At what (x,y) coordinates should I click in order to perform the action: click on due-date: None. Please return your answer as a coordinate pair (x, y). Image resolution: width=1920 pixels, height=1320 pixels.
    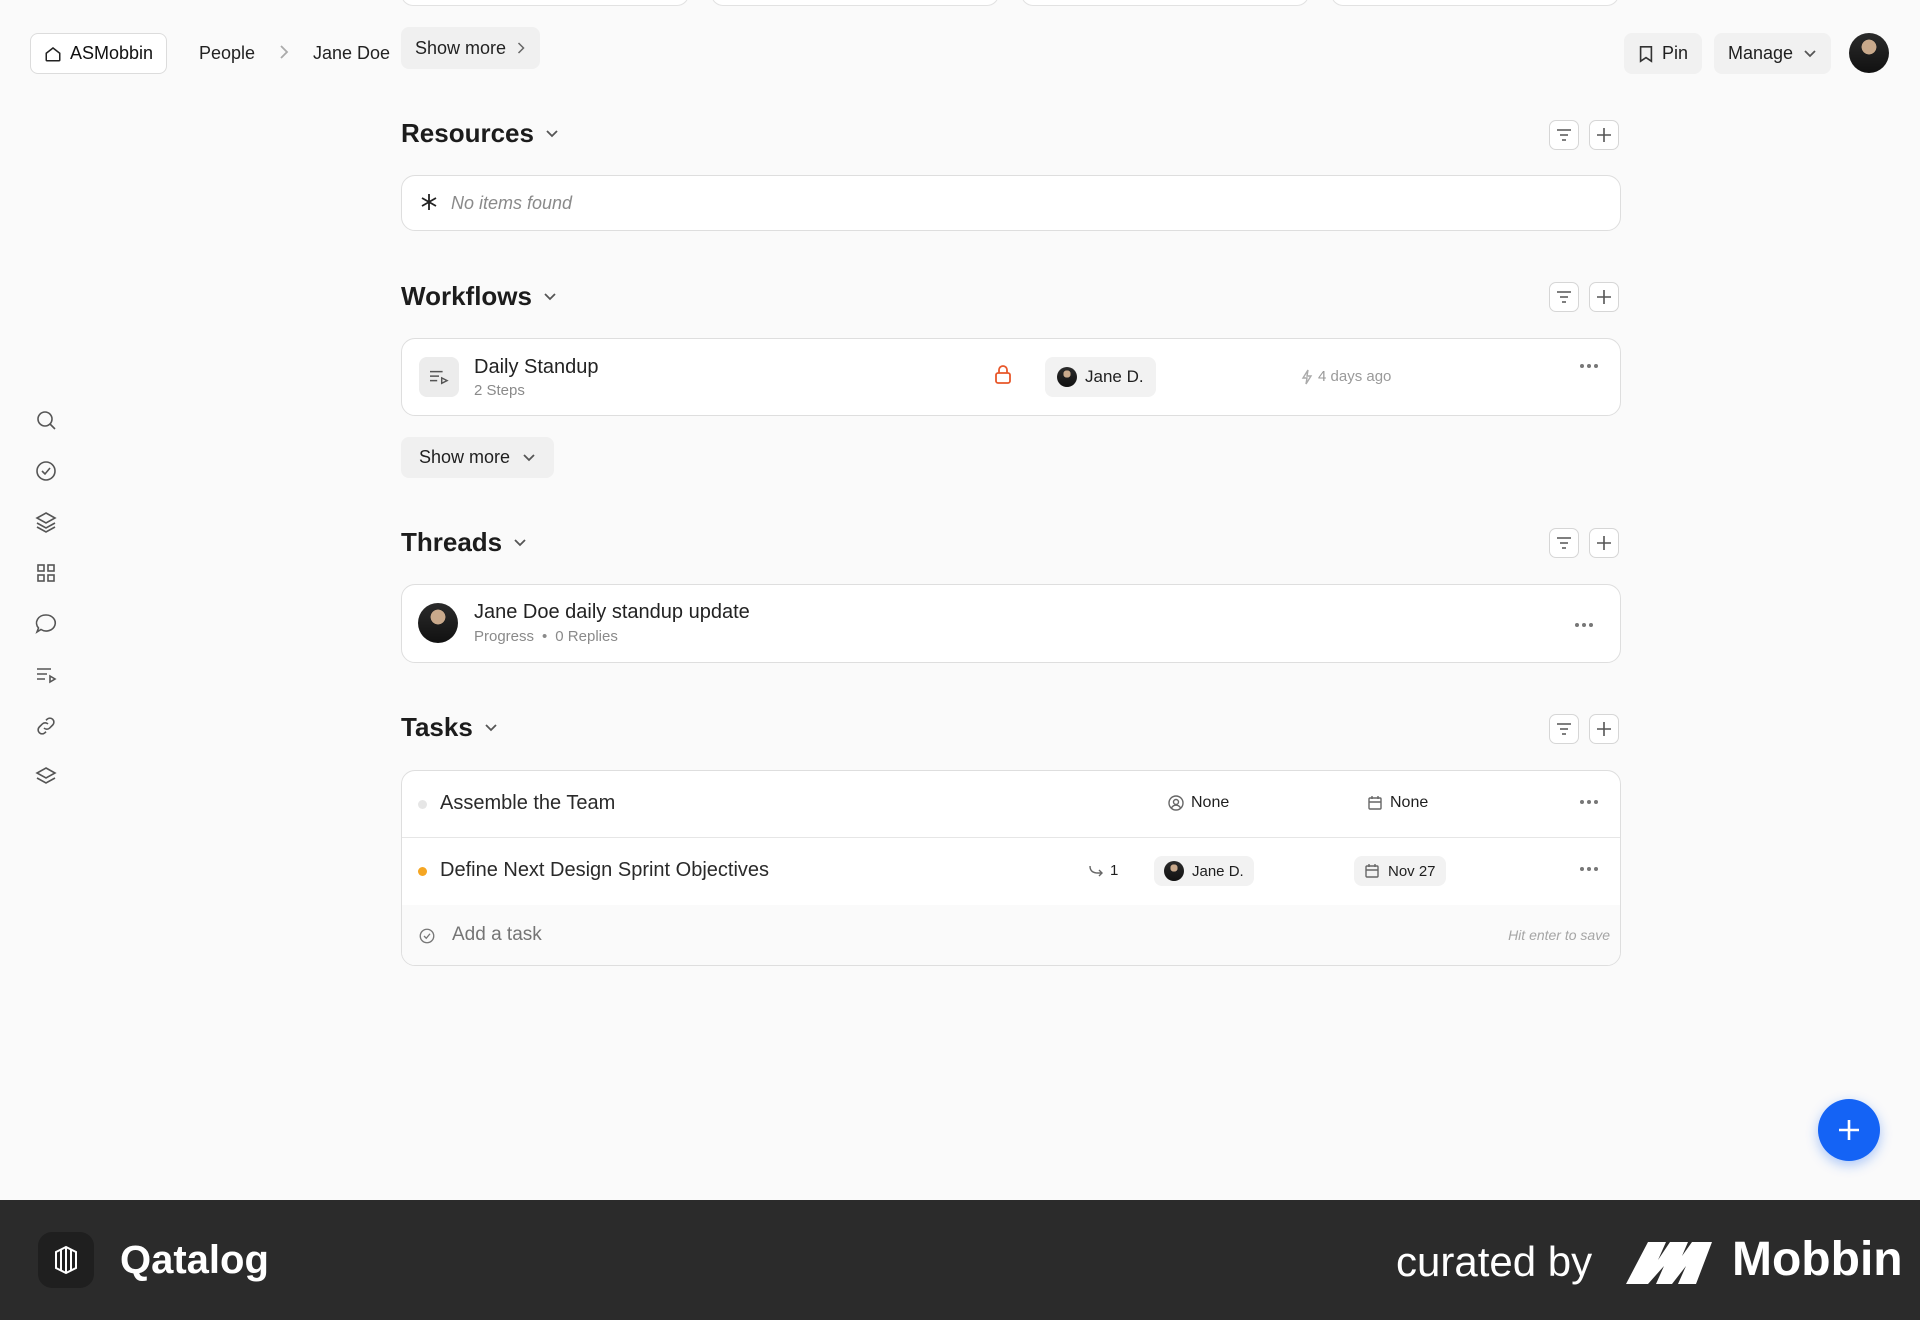
    Looking at the image, I should click on (1409, 802).